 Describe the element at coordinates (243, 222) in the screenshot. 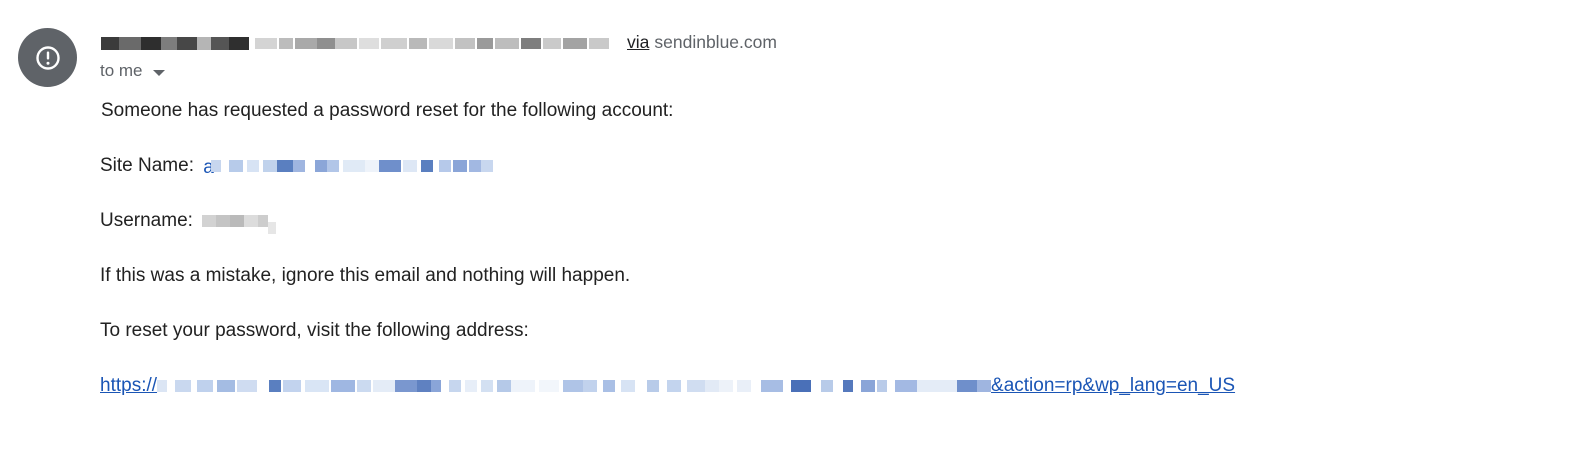

I see `username-value-redacted` at that location.